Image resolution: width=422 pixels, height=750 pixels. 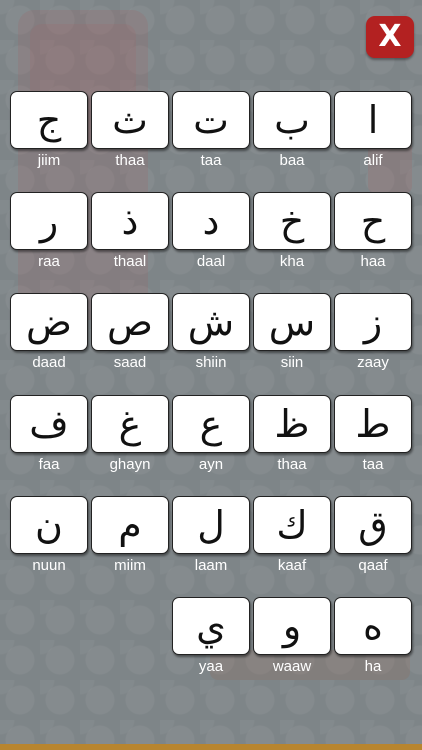 I want to click on letter-tile: ش shiin, so click(x=211, y=333).